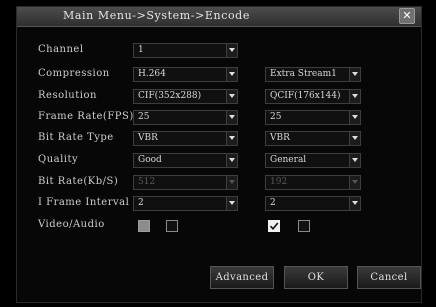  What do you see at coordinates (185, 138) in the screenshot?
I see `main-bit-rate-type-select: VBR` at bounding box center [185, 138].